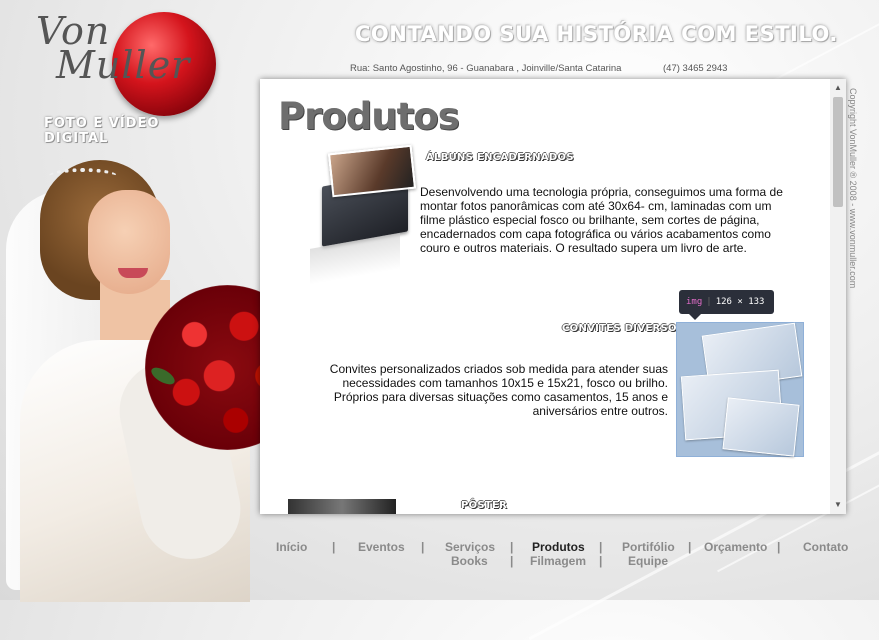 Image resolution: width=879 pixels, height=640 pixels. I want to click on nav-contato: Contato, so click(825, 547).